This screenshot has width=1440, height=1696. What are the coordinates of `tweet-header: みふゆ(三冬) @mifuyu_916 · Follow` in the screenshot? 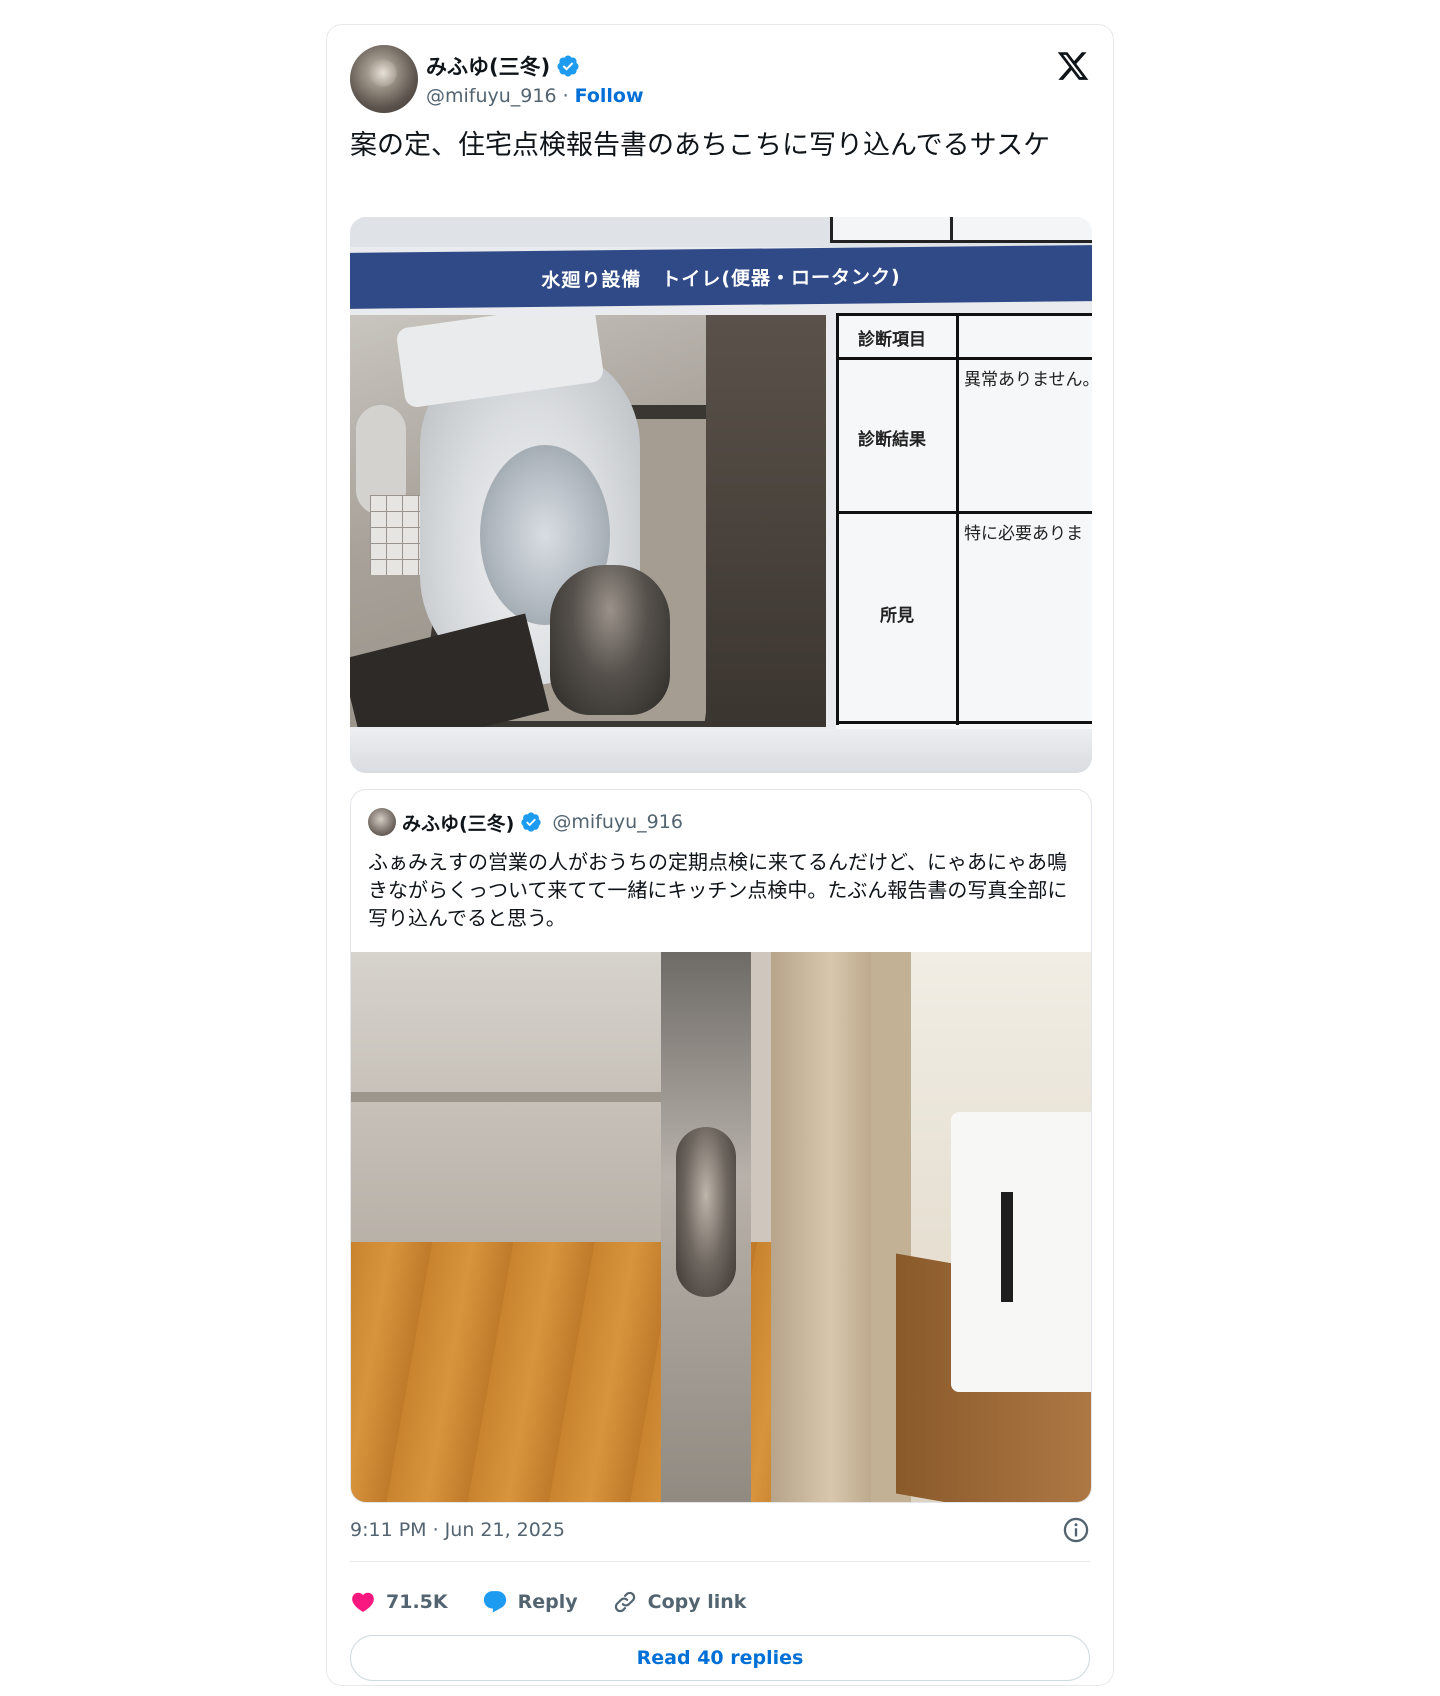 It's located at (720, 79).